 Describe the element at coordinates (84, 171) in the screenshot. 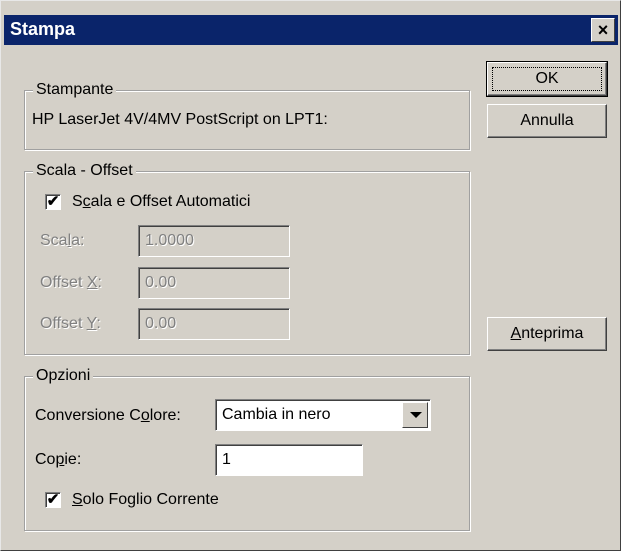

I see `group-scala-offset-title: Scala - Offset` at that location.